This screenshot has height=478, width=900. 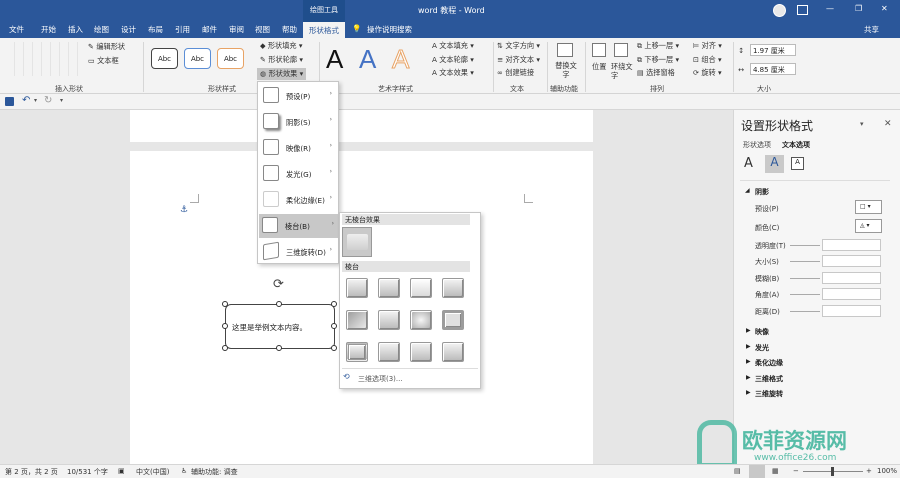 What do you see at coordinates (184, 210) in the screenshot?
I see `anchor-icon: ⚓` at bounding box center [184, 210].